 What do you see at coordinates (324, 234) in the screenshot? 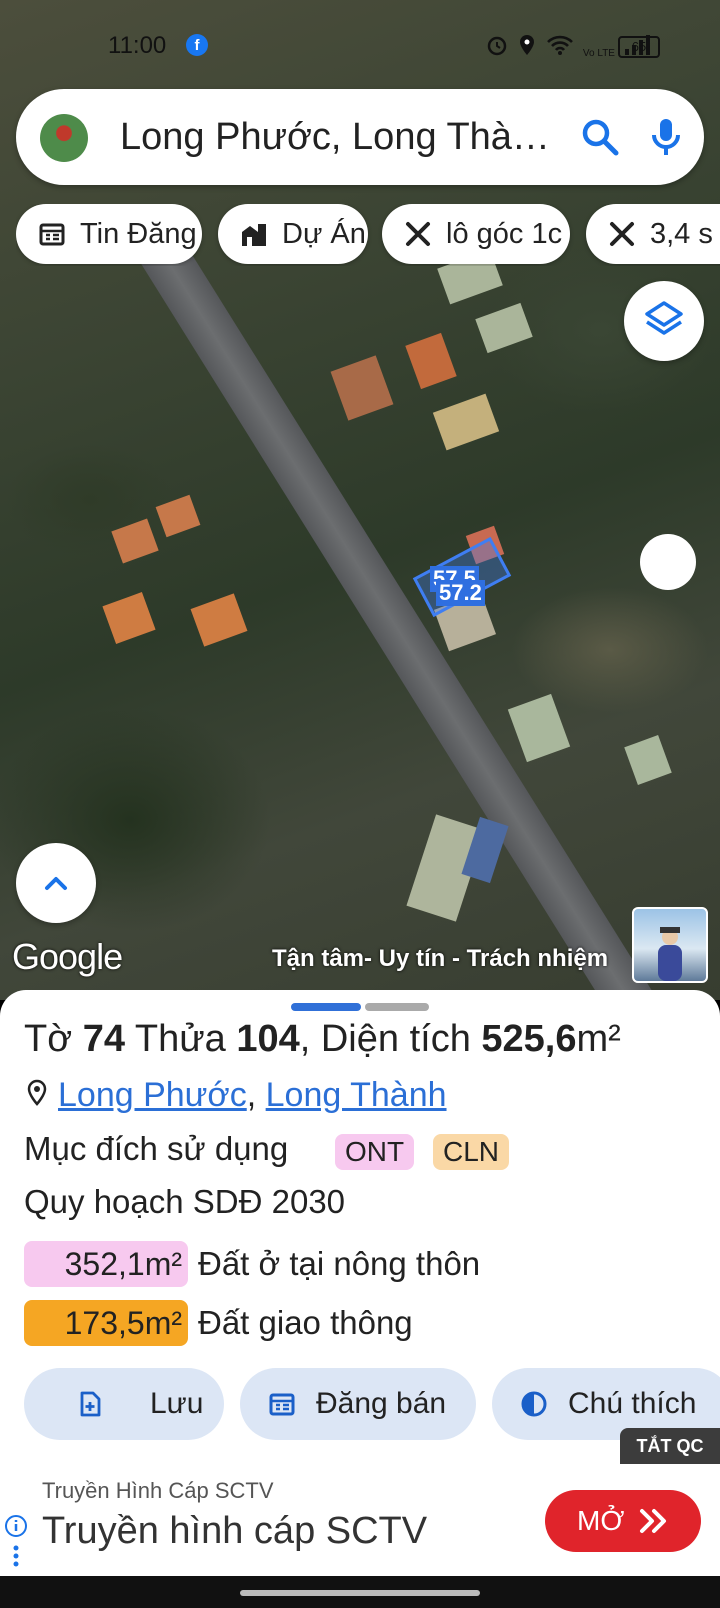
I see `chip-label: Dự Án` at bounding box center [324, 234].